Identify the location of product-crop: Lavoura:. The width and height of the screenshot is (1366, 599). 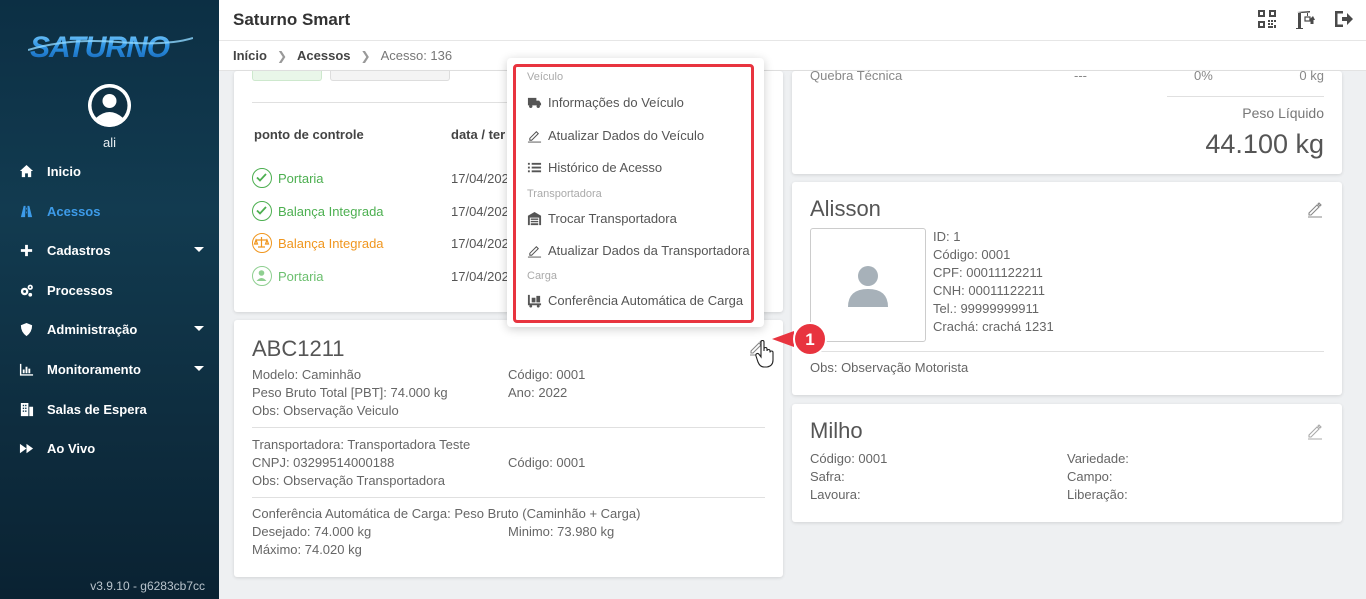
(835, 494).